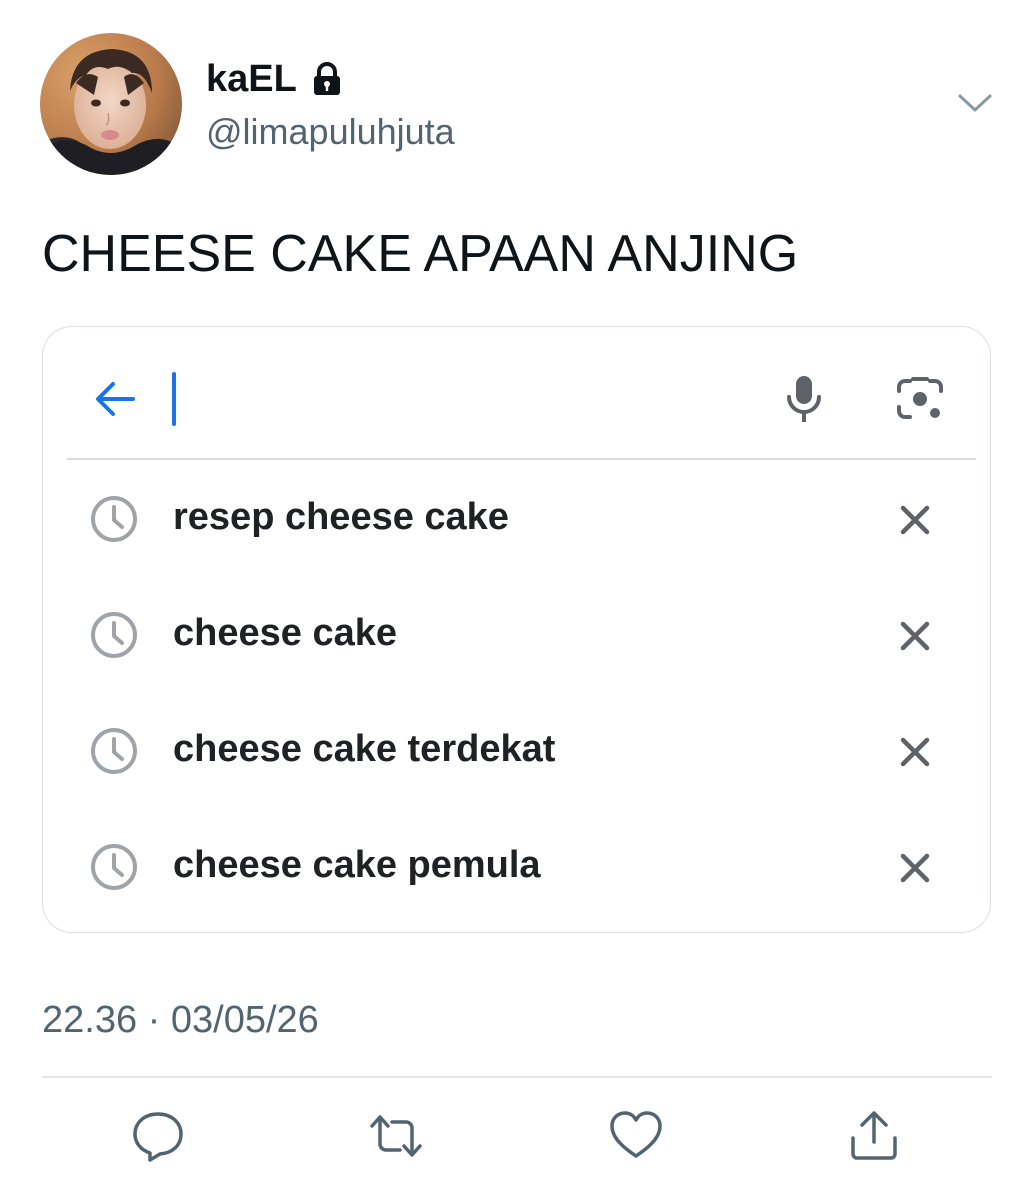  Describe the element at coordinates (396, 1136) in the screenshot. I see `retweet-icon` at that location.